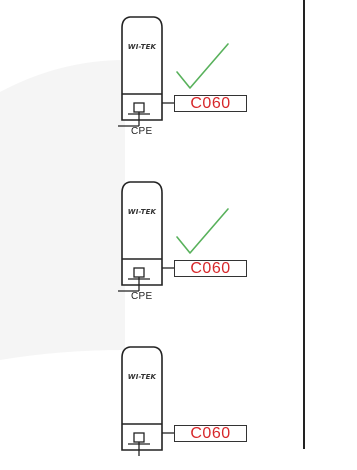 This screenshot has width=357, height=470. I want to click on cpe-device-icon, so click(147, 401).